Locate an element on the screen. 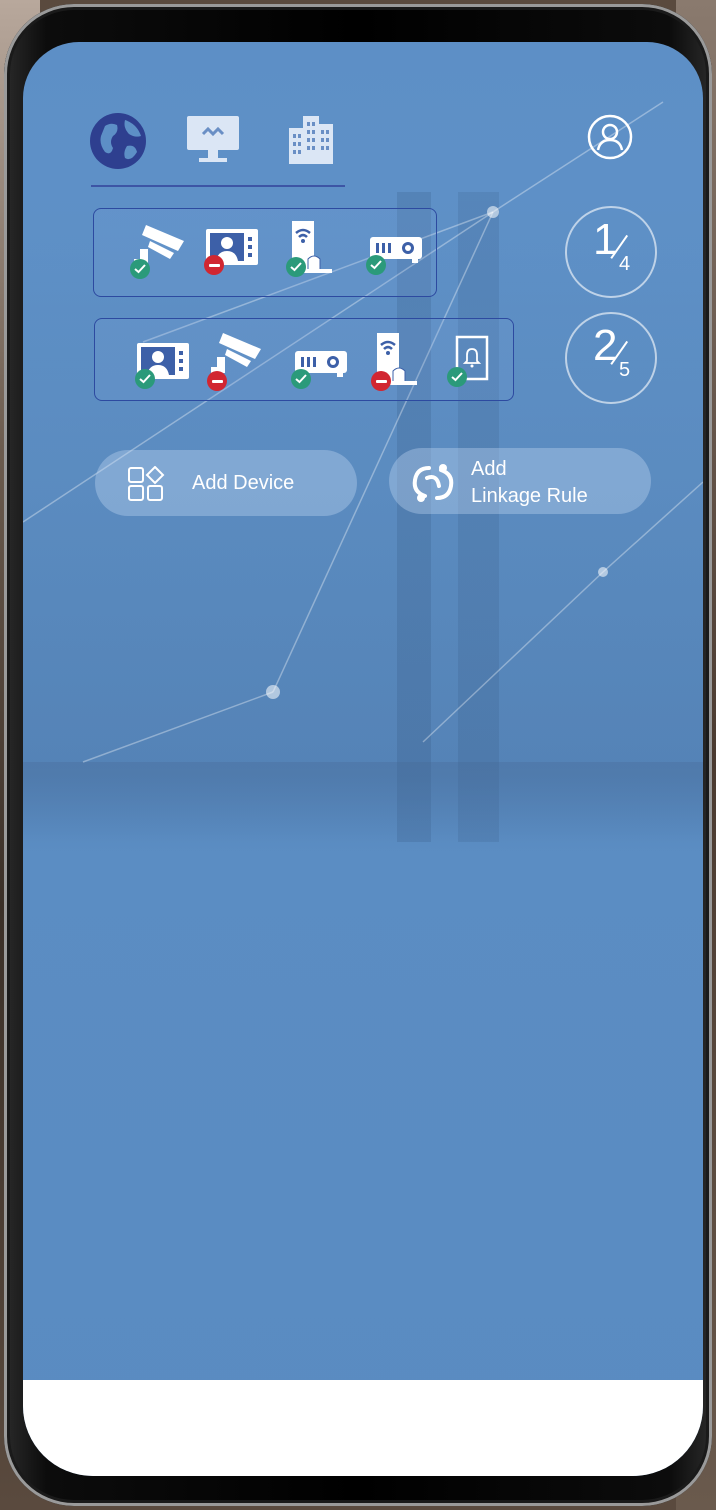 The image size is (716, 1510). group-2-counter: 2 5 is located at coordinates (611, 358).